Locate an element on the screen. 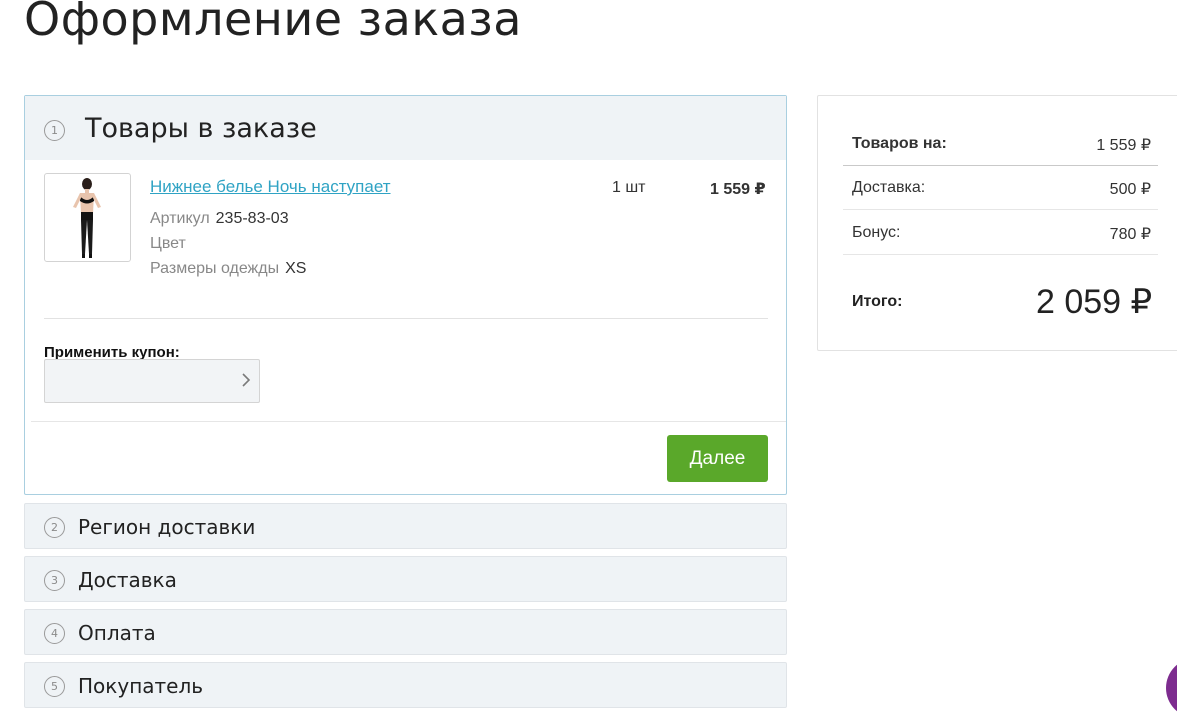  product-image is located at coordinates (87, 217).